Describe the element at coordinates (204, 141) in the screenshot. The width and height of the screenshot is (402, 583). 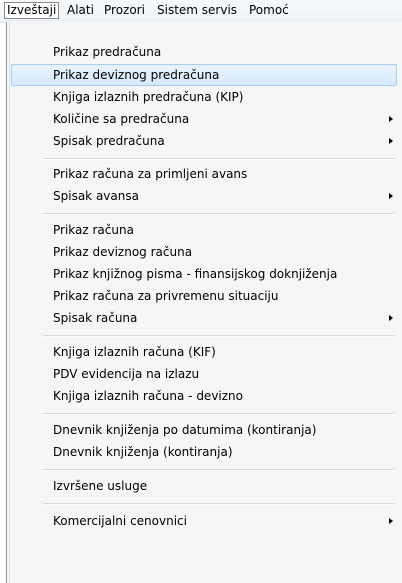
I see `menu-item-spisak-predracuna: Spisak predračuna` at that location.